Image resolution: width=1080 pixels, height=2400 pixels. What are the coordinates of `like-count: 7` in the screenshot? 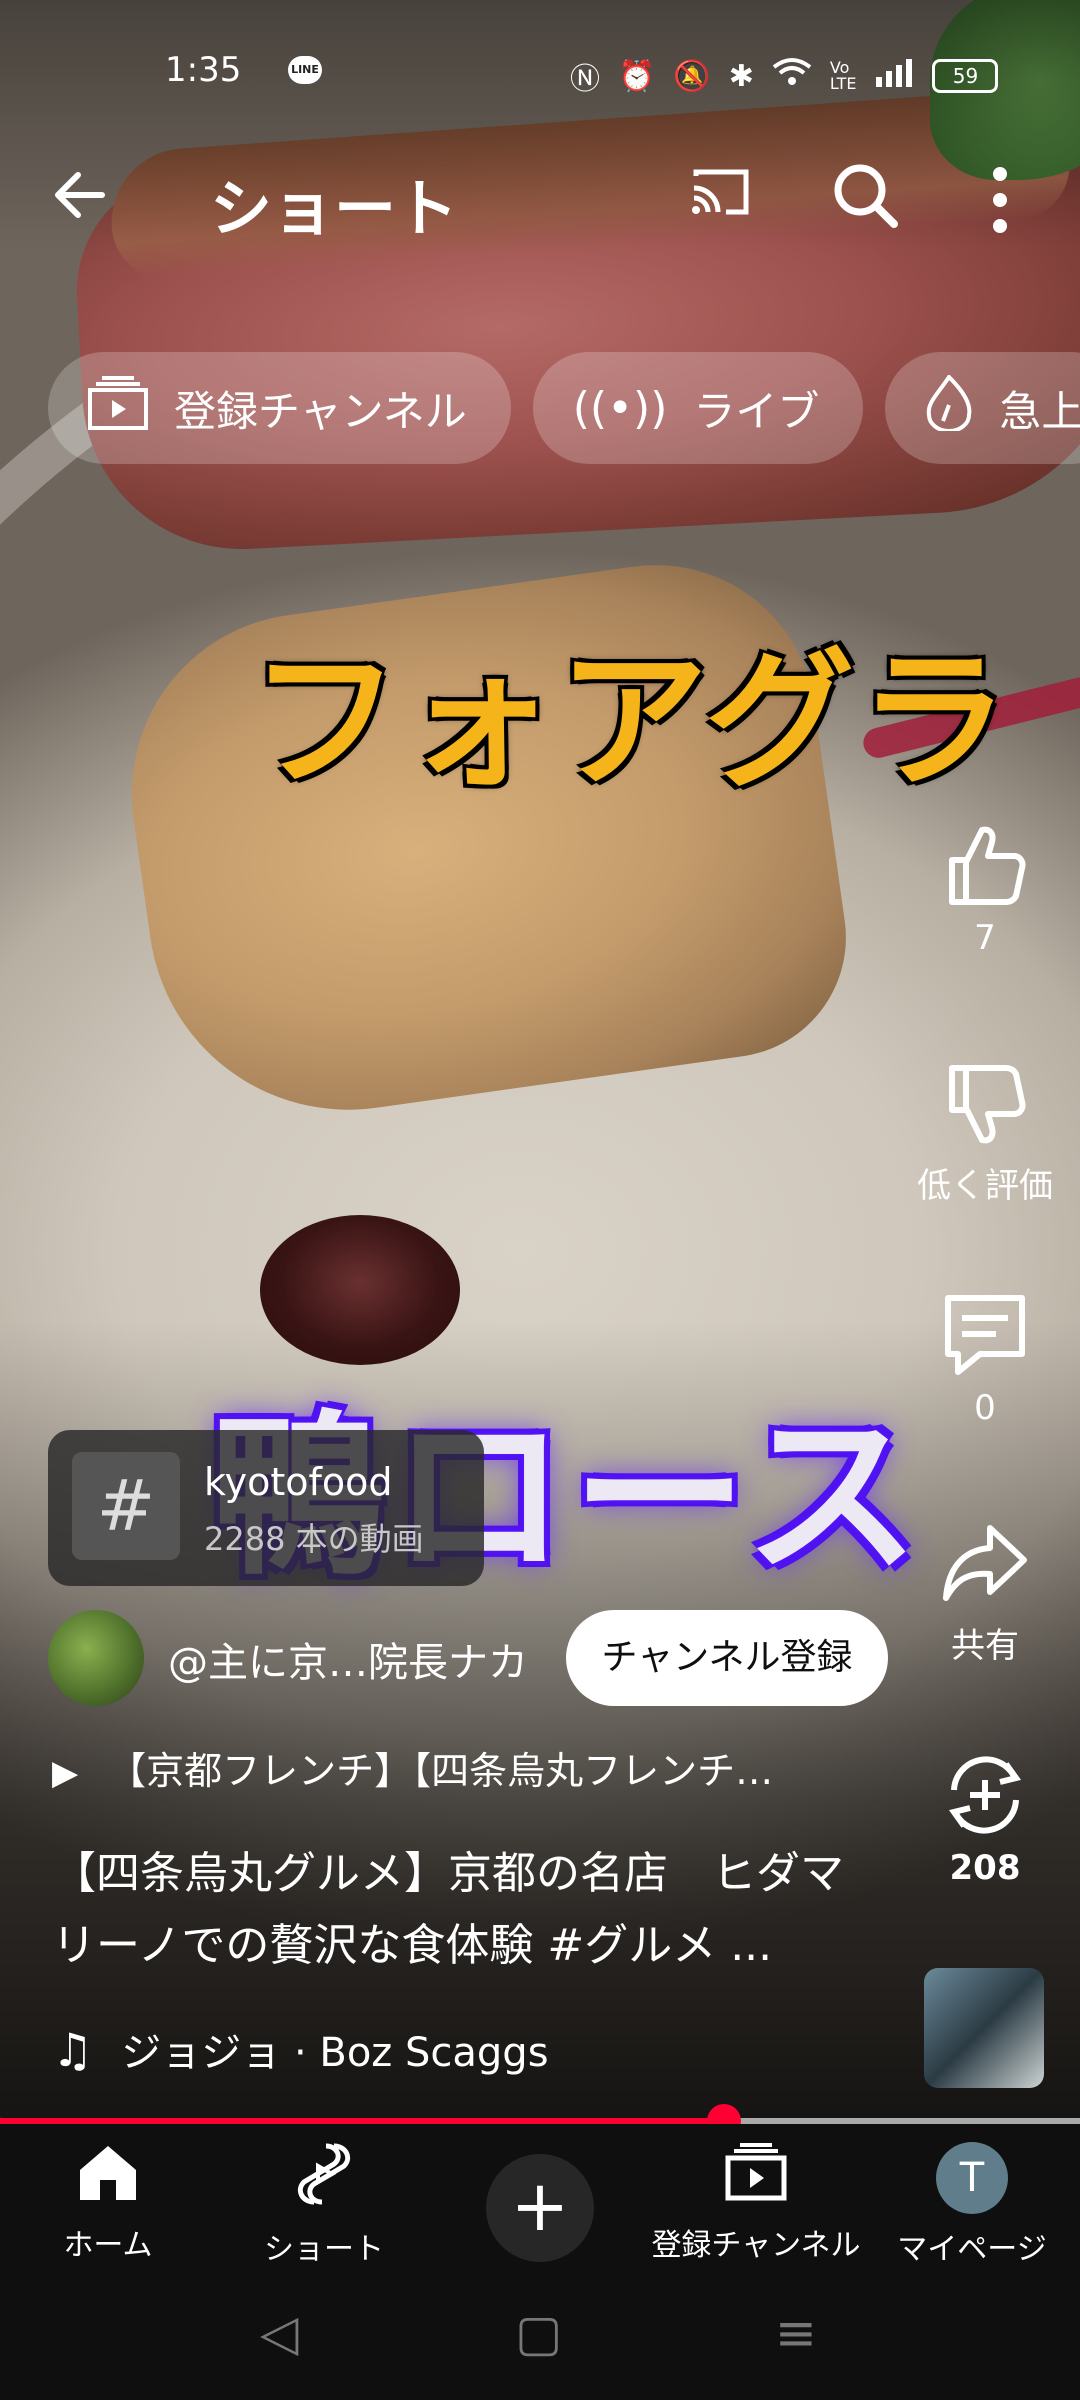 It's located at (985, 938).